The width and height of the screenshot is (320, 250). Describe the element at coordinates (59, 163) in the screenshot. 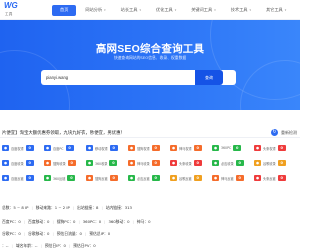

I see `metric-cell: ● 搜狗收录 0` at that location.